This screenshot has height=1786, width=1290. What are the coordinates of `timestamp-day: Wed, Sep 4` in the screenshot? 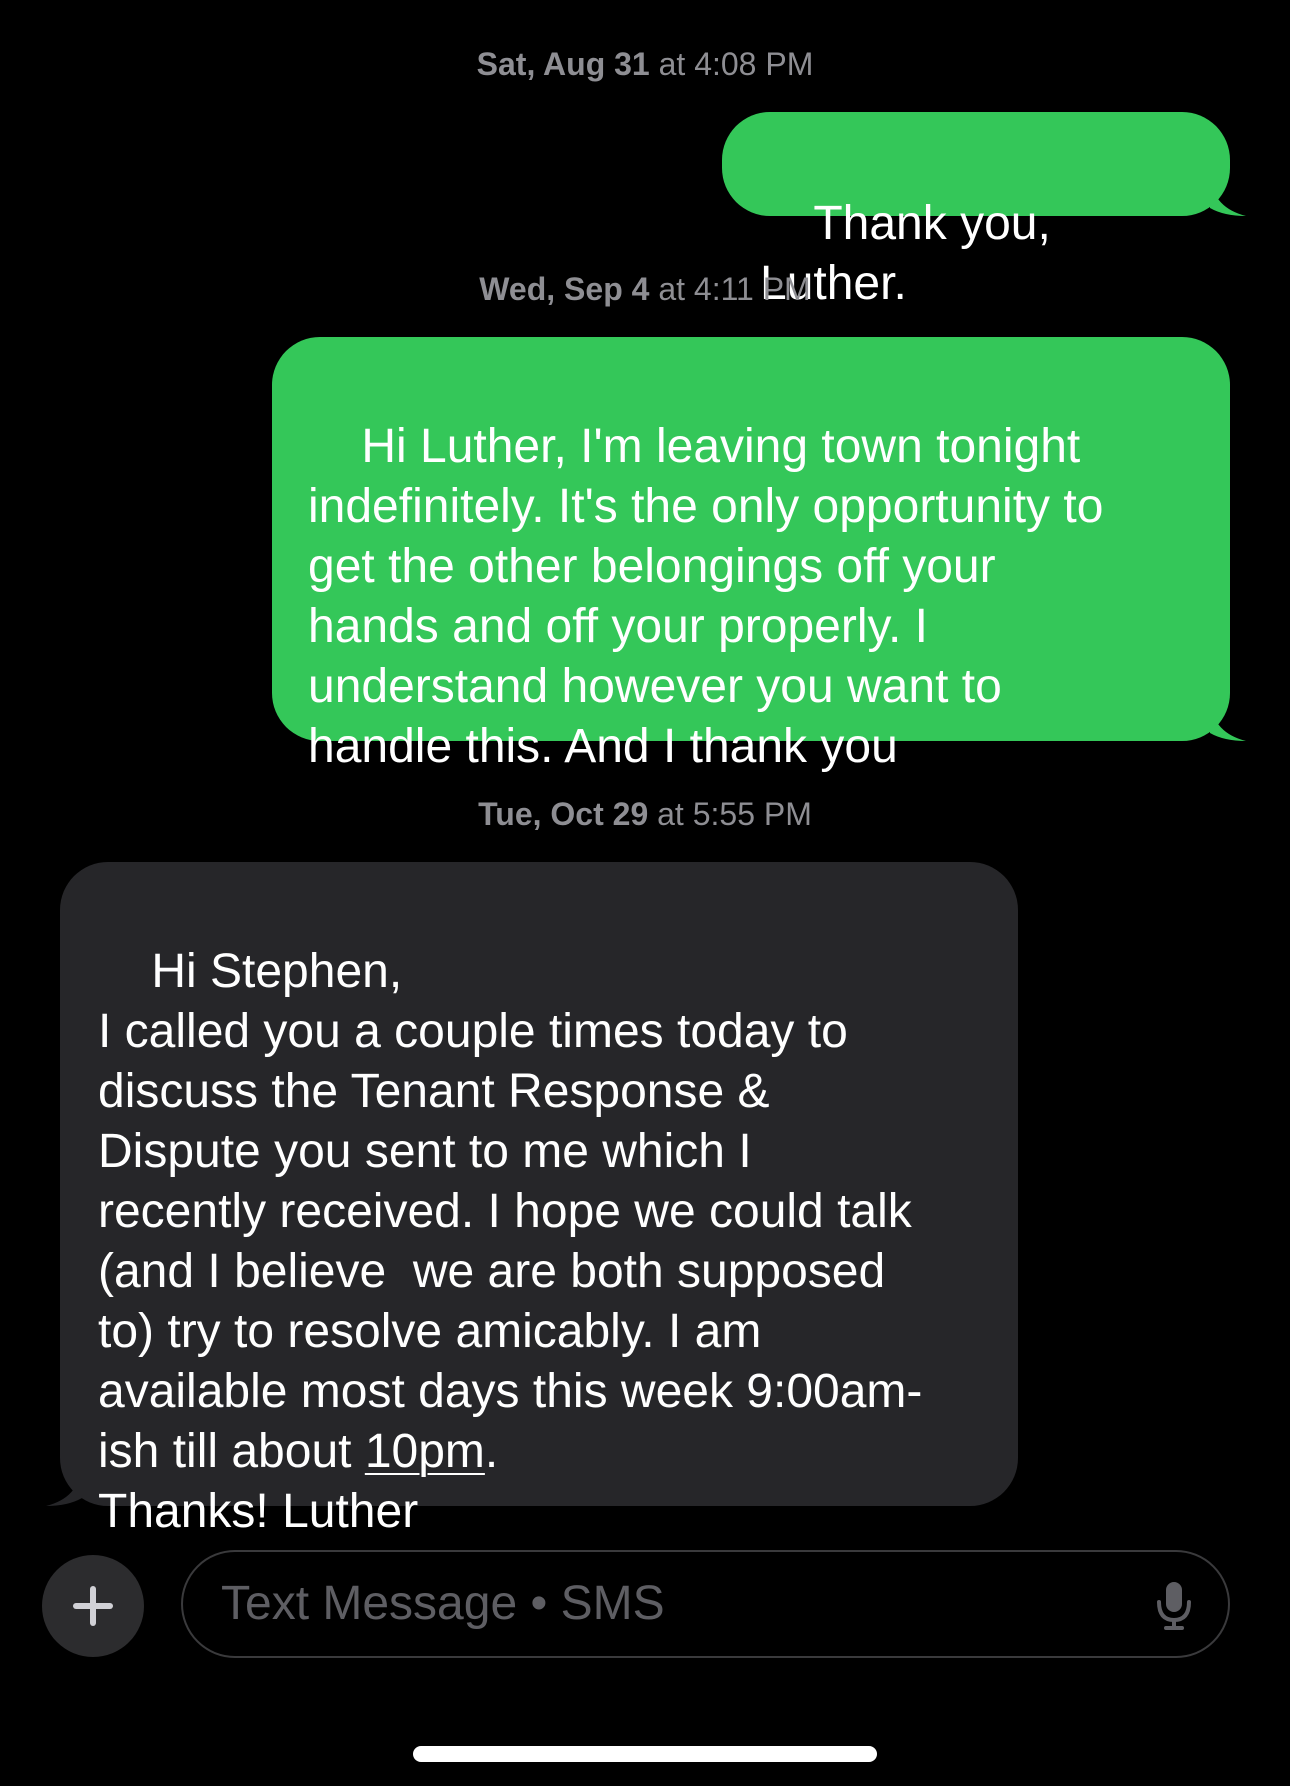 It's located at (564, 289).